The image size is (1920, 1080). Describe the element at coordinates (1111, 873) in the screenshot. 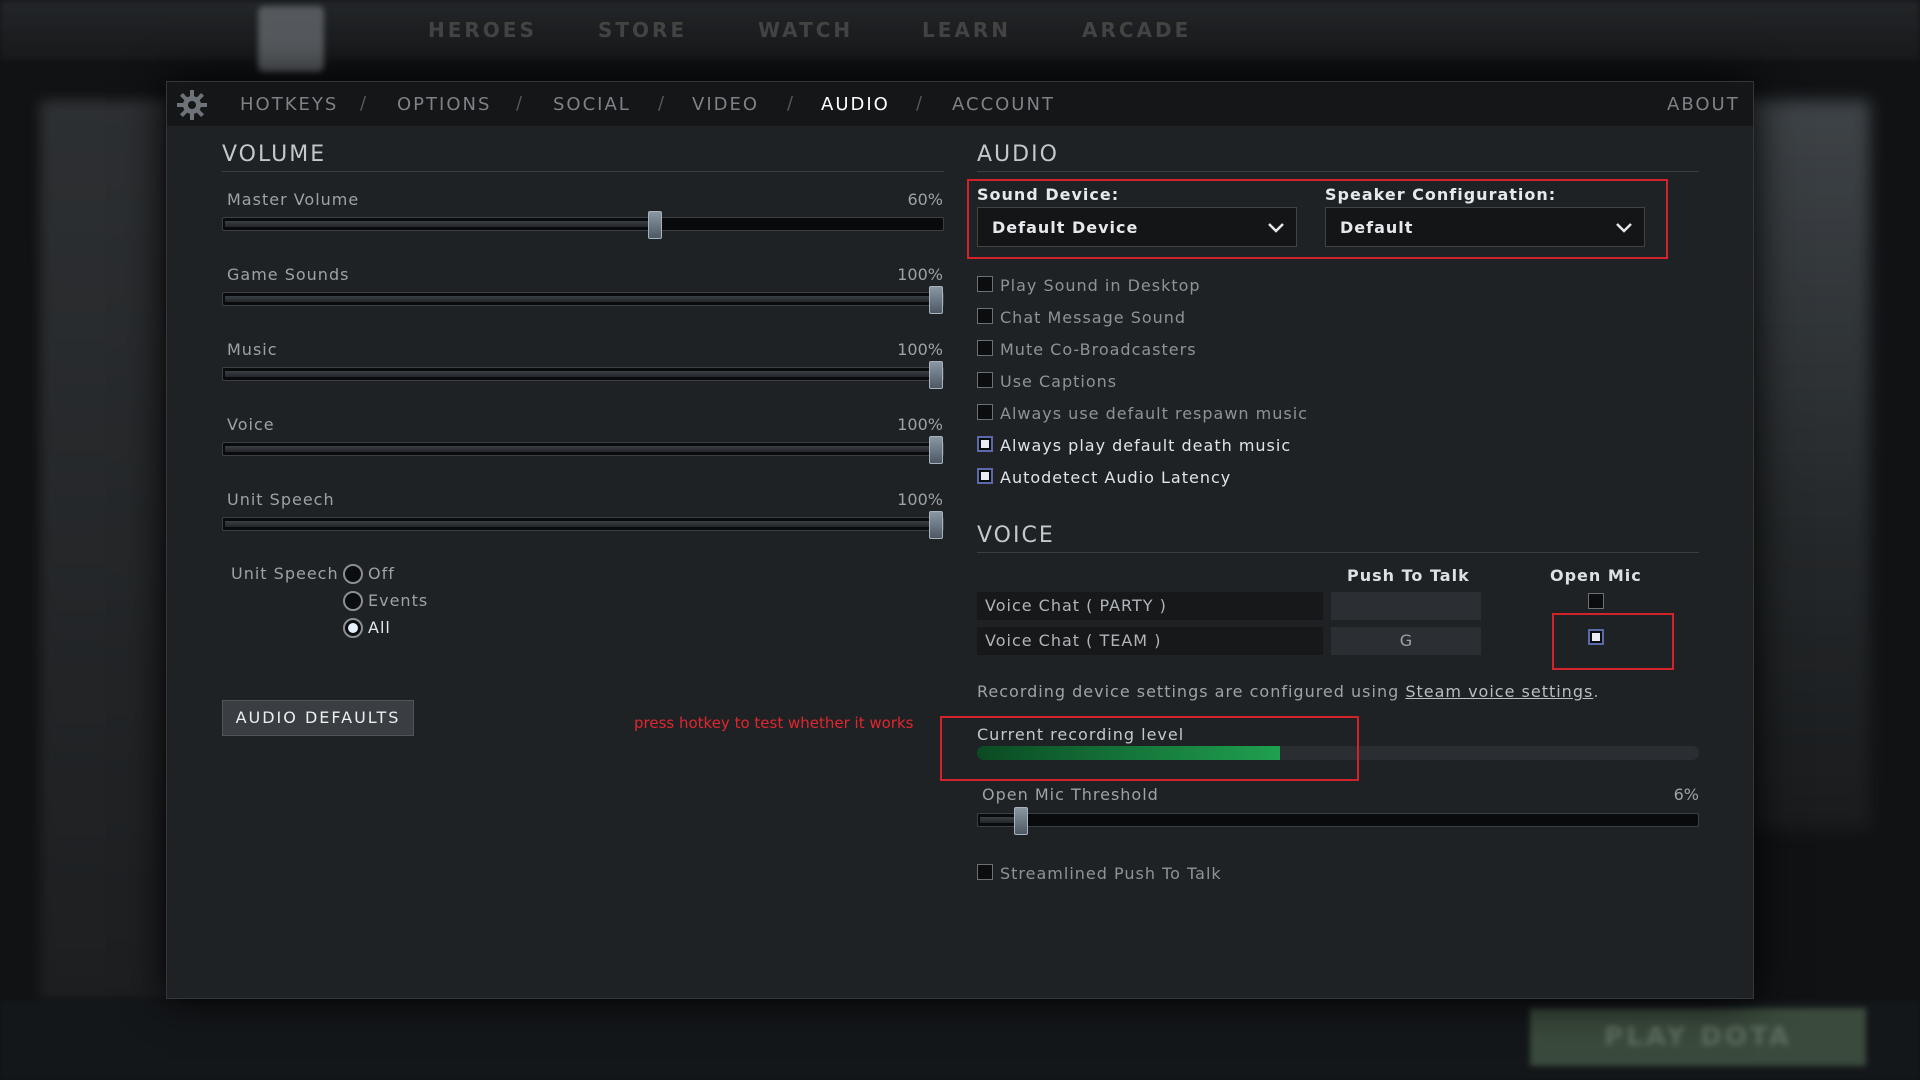

I see `streamlined-push-to-talk-label: Streamlined Push To Talk` at that location.